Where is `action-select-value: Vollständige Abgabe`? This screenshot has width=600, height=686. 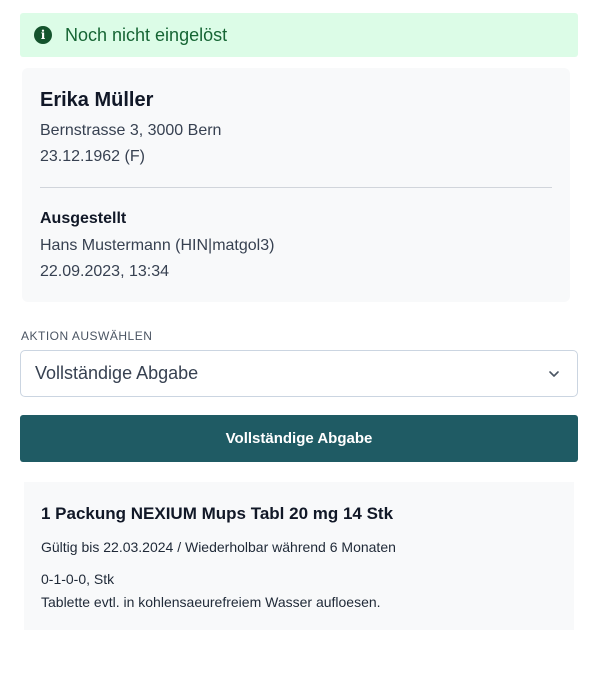 action-select-value: Vollständige Abgabe is located at coordinates (117, 373).